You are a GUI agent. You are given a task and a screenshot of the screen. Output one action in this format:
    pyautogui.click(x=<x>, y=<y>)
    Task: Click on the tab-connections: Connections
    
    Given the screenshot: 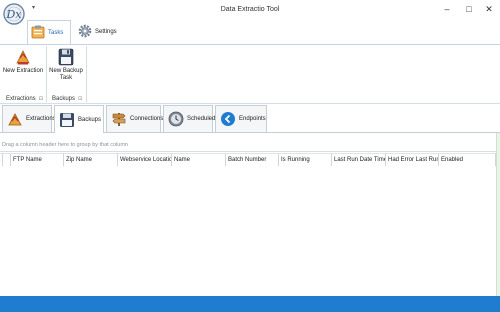 What is the action you would take?
    pyautogui.click(x=135, y=118)
    